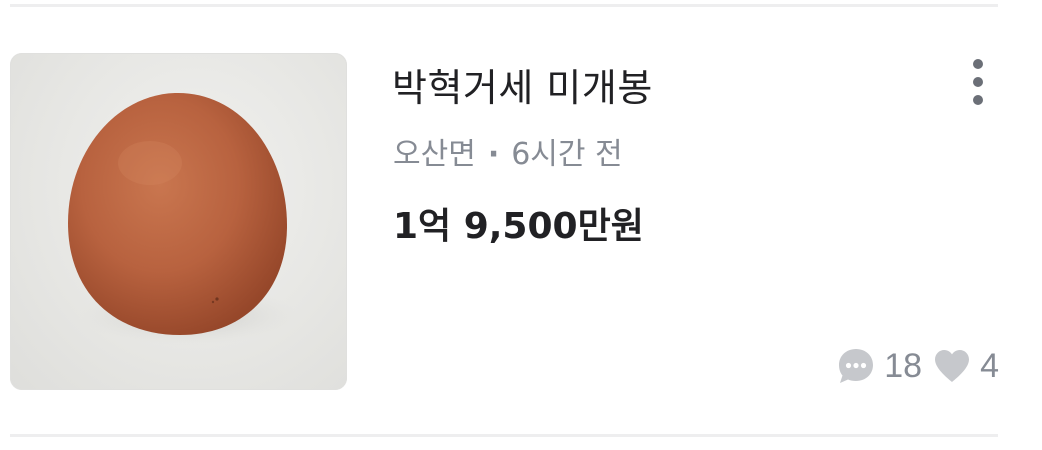 This screenshot has width=1042, height=450. I want to click on egg-image, so click(183, 218).